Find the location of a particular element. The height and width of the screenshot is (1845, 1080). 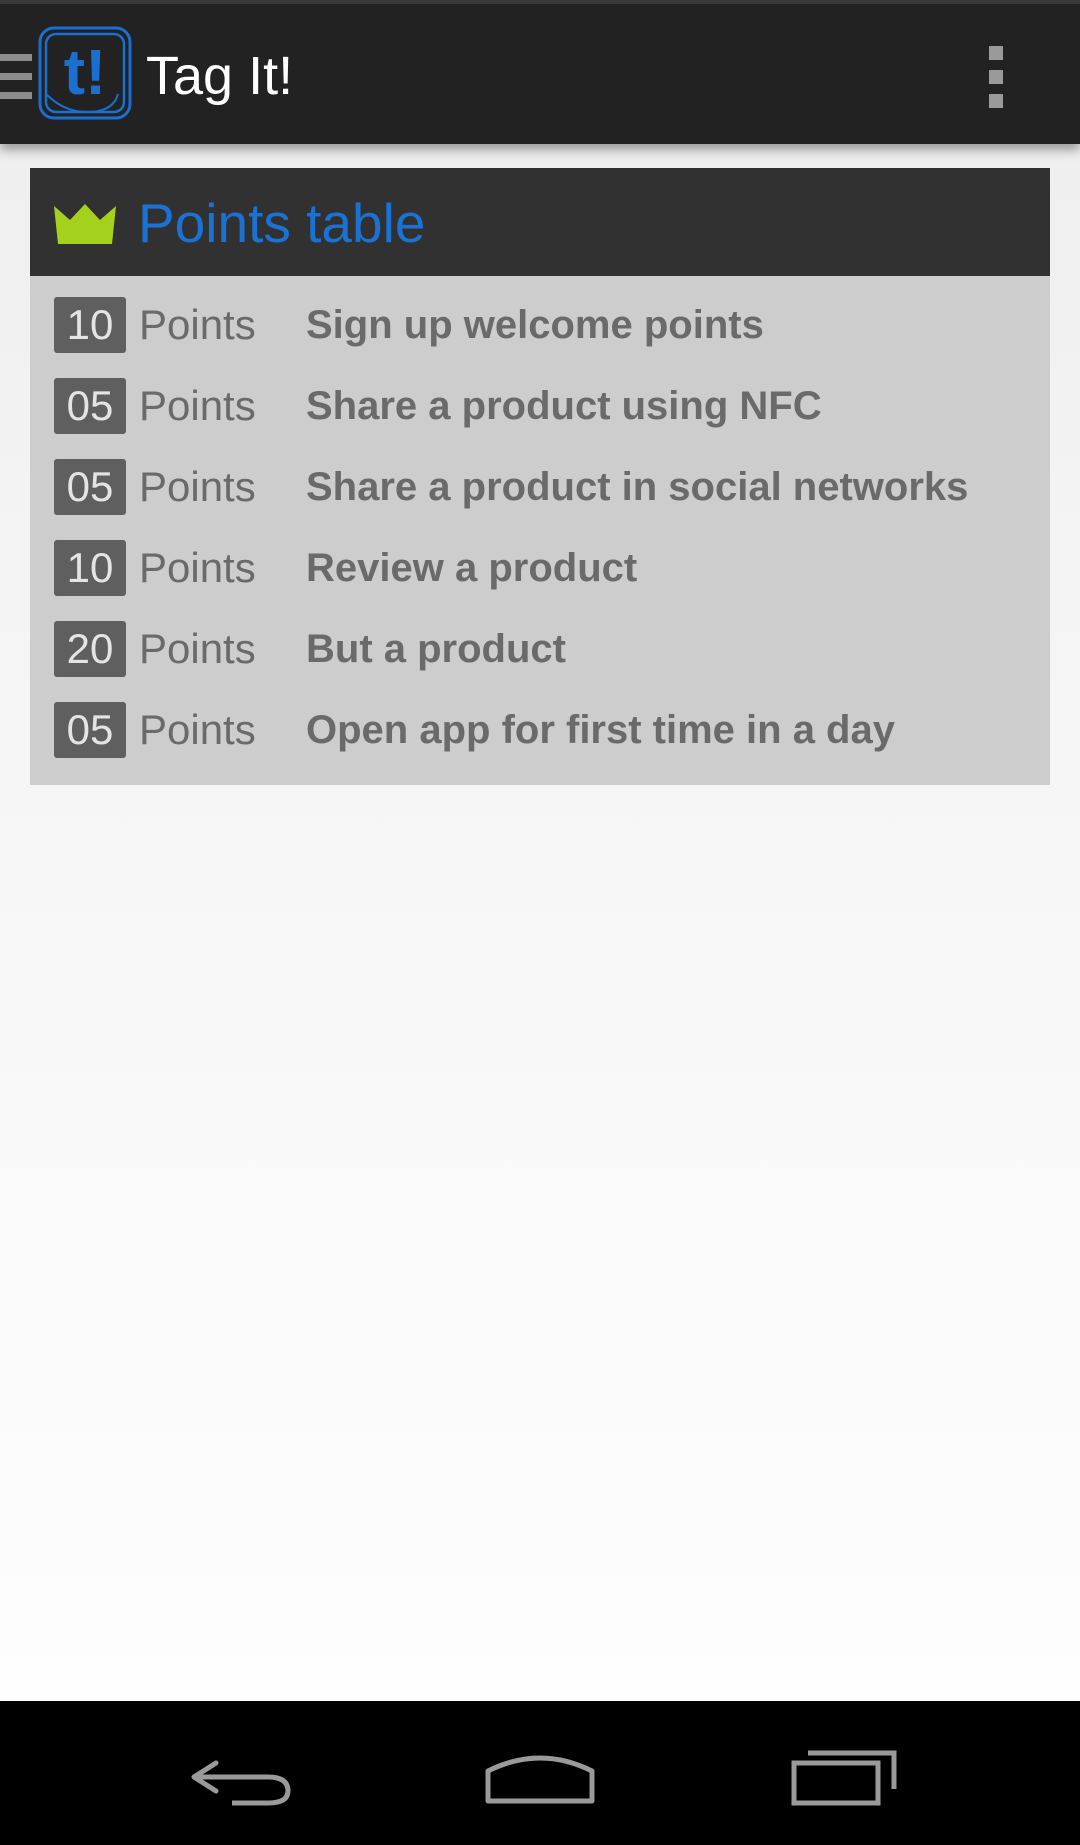

back-icon is located at coordinates (240, 1776).